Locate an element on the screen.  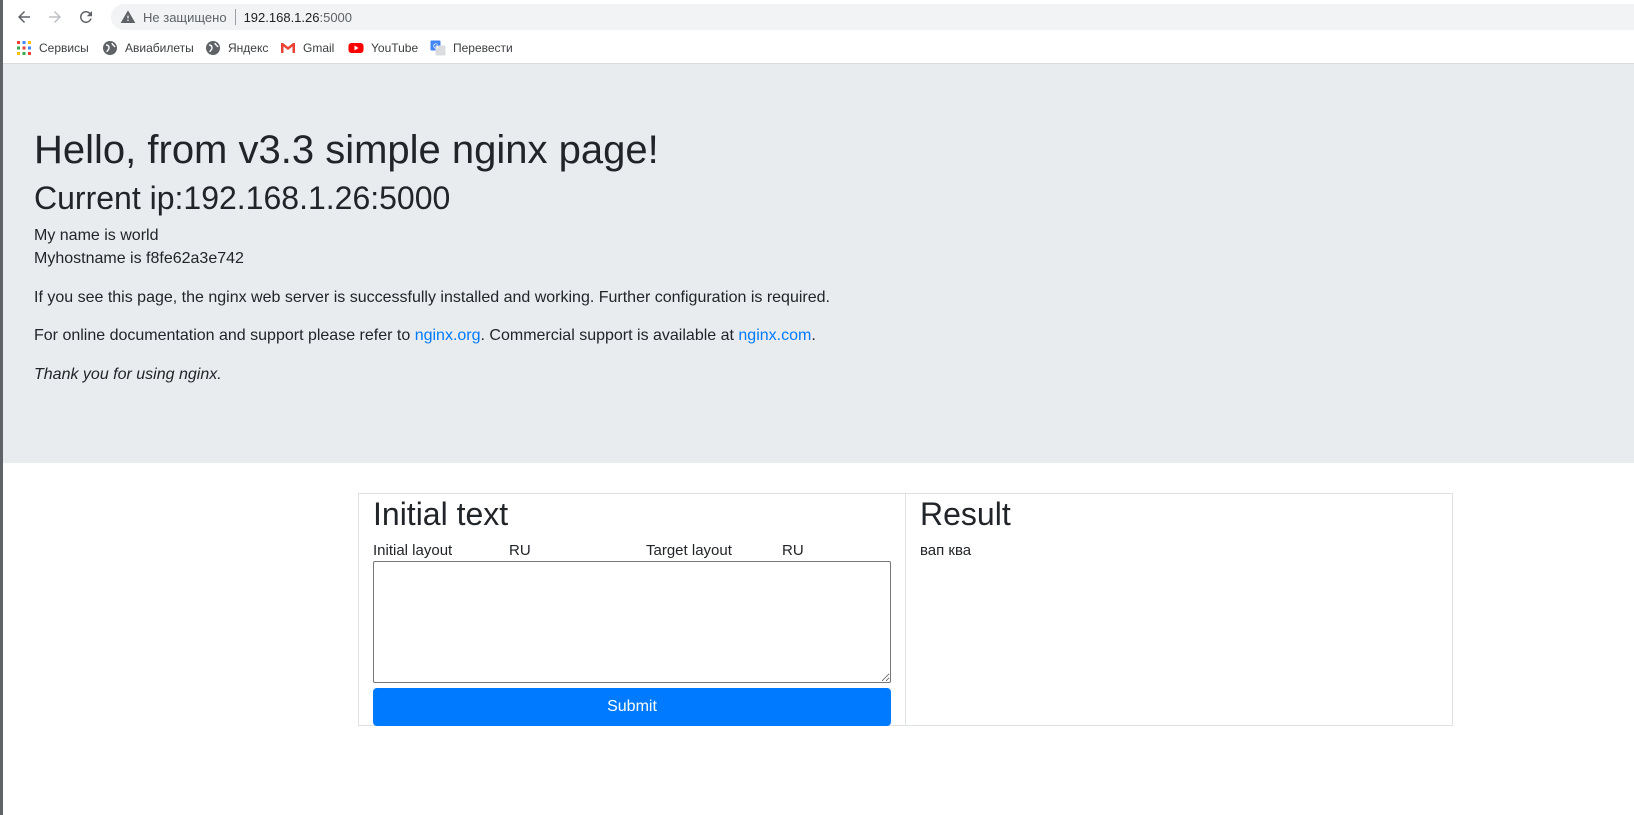
bookmark-youtube: YouTube is located at coordinates (383, 48).